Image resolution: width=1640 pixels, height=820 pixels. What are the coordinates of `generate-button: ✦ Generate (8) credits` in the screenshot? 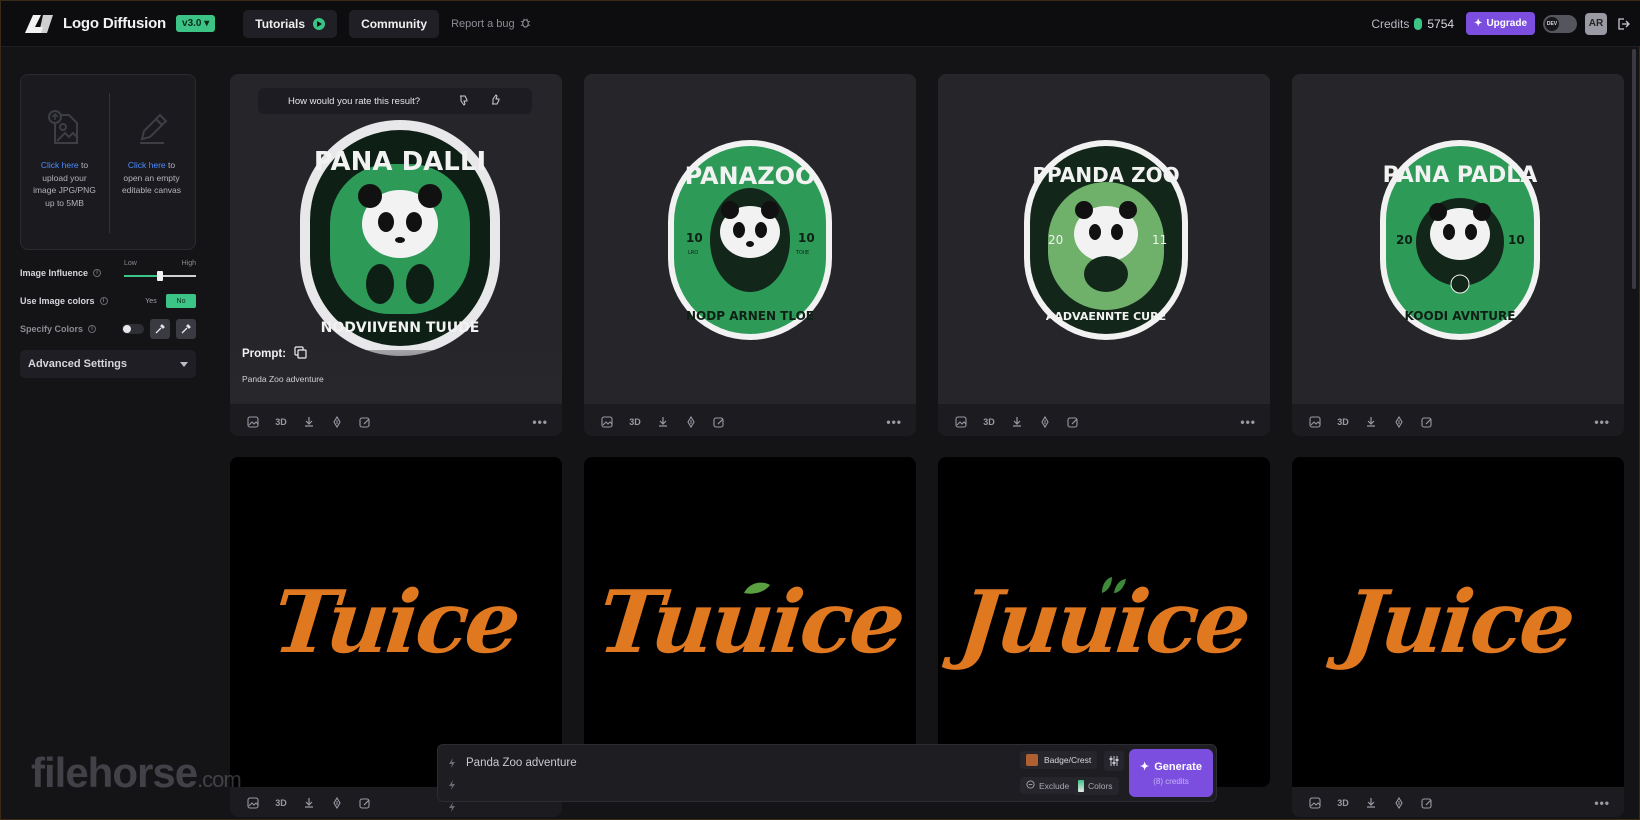 It's located at (1171, 773).